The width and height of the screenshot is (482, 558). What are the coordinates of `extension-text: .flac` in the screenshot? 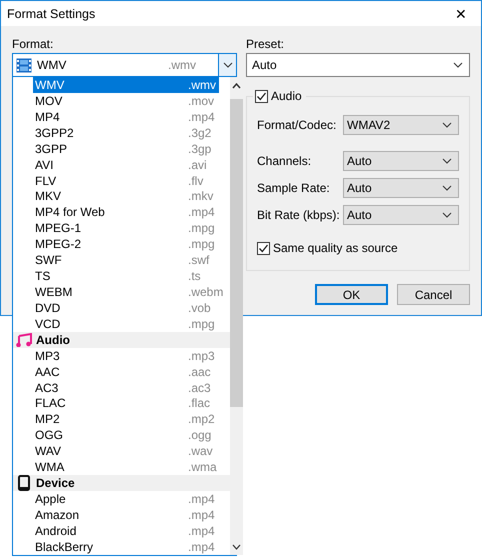 It's located at (200, 403).